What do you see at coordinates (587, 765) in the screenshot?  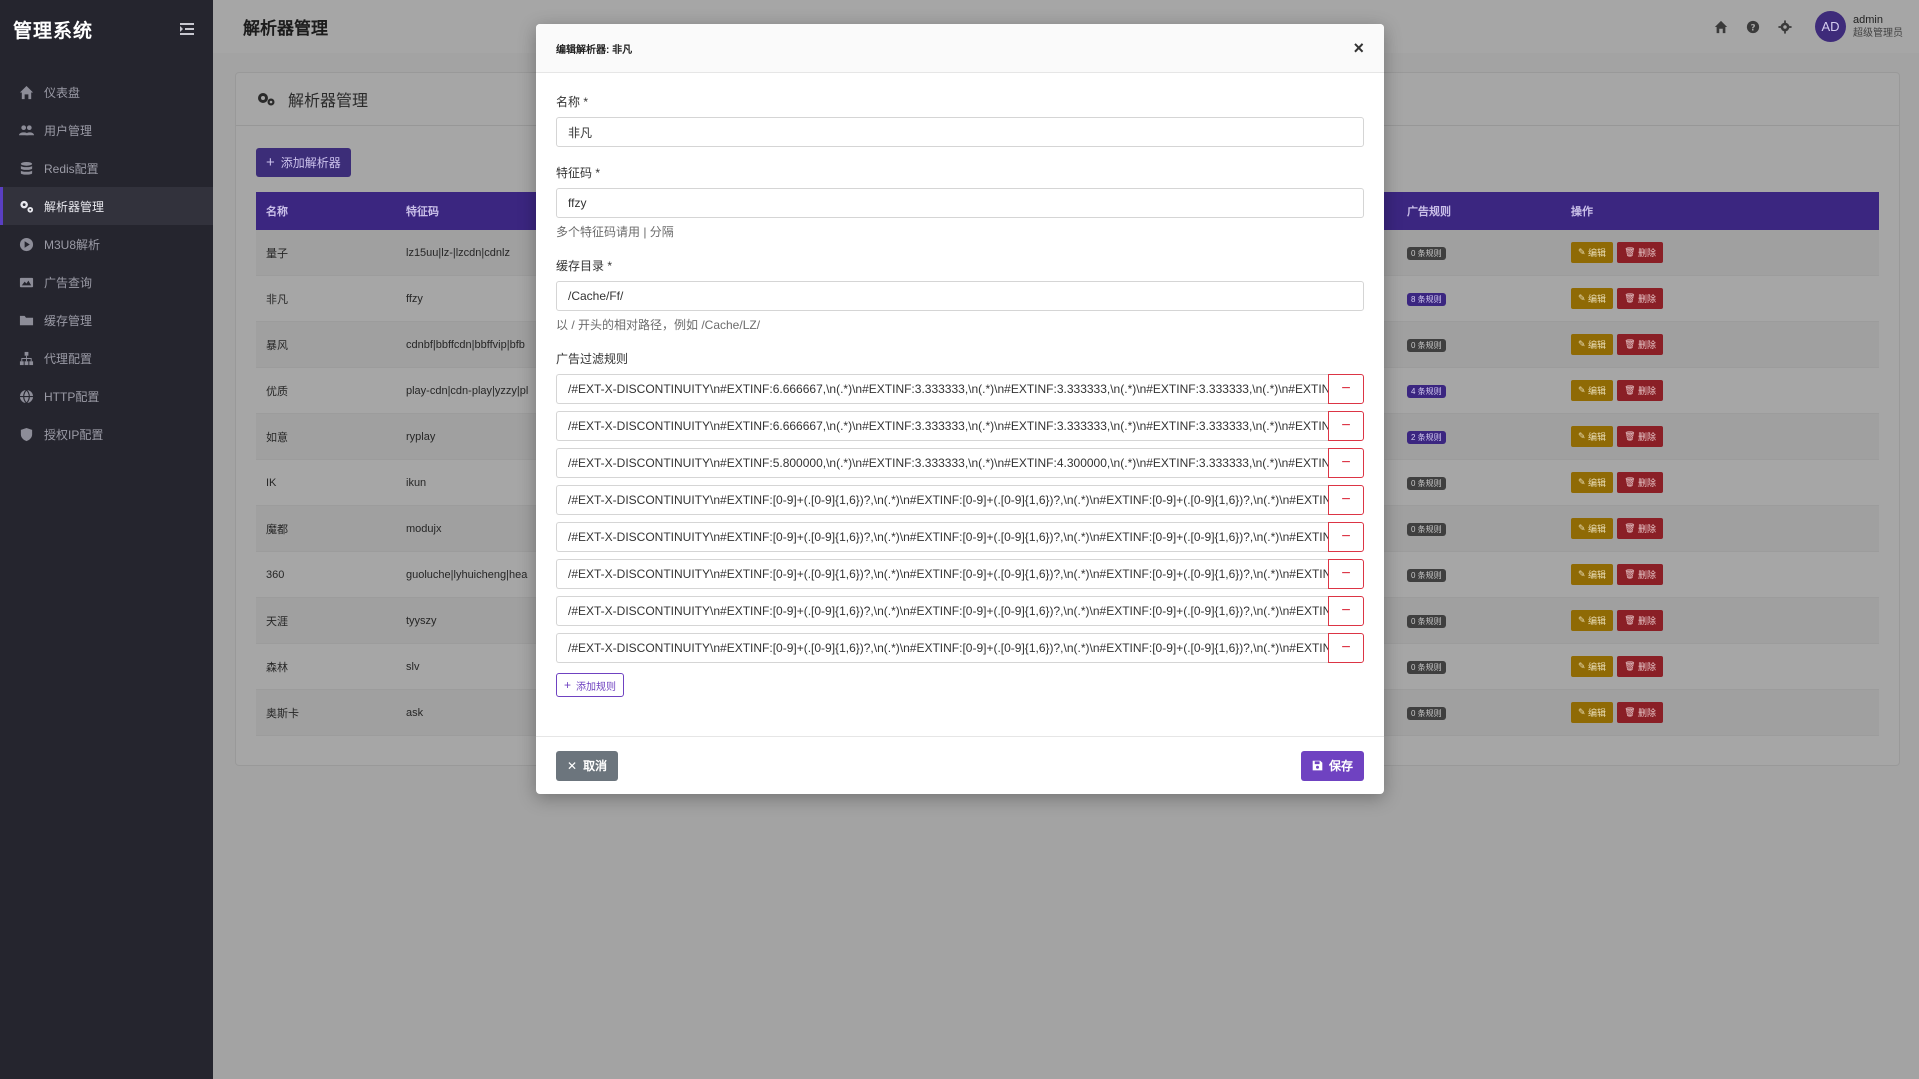 I see `cancel-button: ✕ 取消` at bounding box center [587, 765].